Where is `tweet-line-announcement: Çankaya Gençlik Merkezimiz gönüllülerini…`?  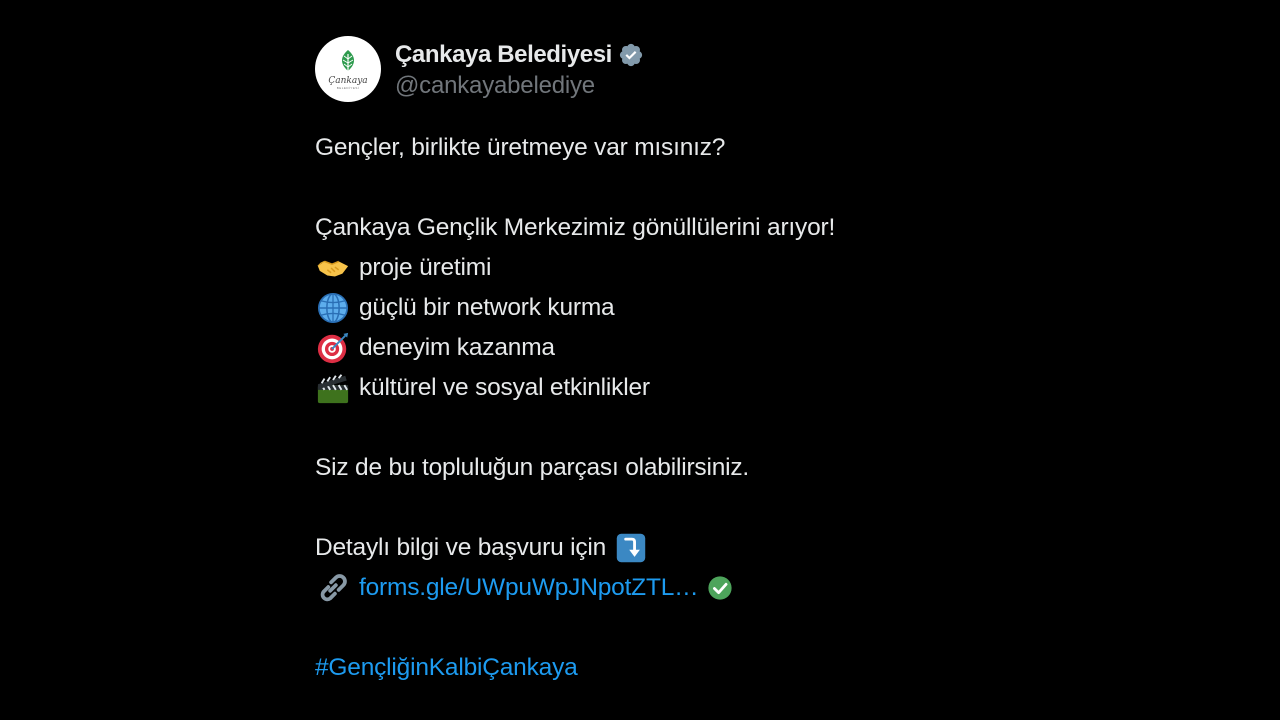 tweet-line-announcement: Çankaya Gençlik Merkezimiz gönüllülerini… is located at coordinates (575, 227).